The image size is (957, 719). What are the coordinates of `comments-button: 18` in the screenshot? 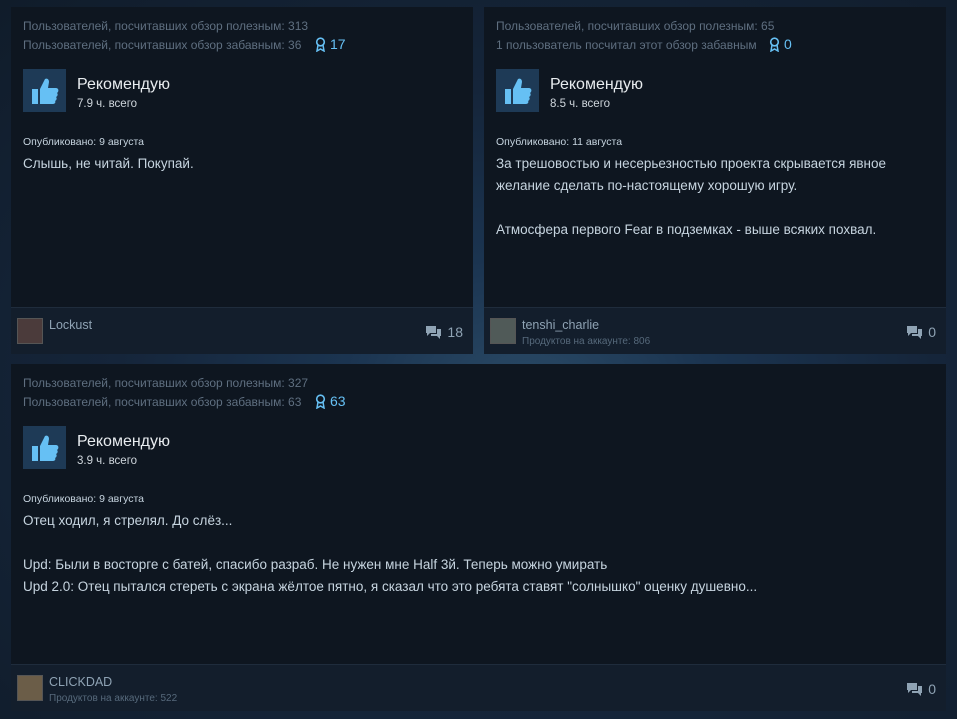 It's located at (444, 332).